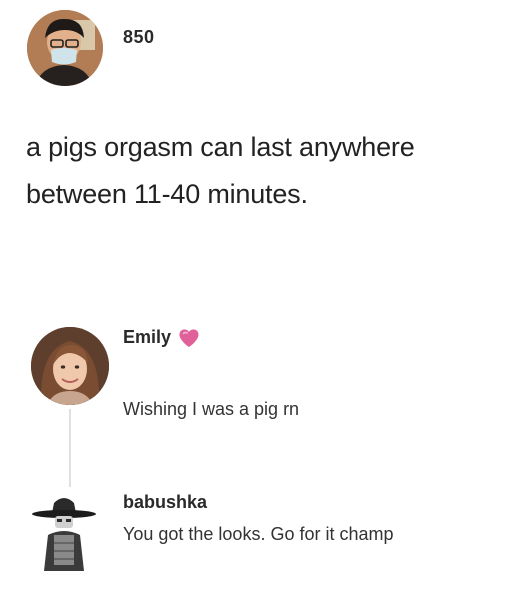  I want to click on reply-author-label: Emily, so click(147, 337).